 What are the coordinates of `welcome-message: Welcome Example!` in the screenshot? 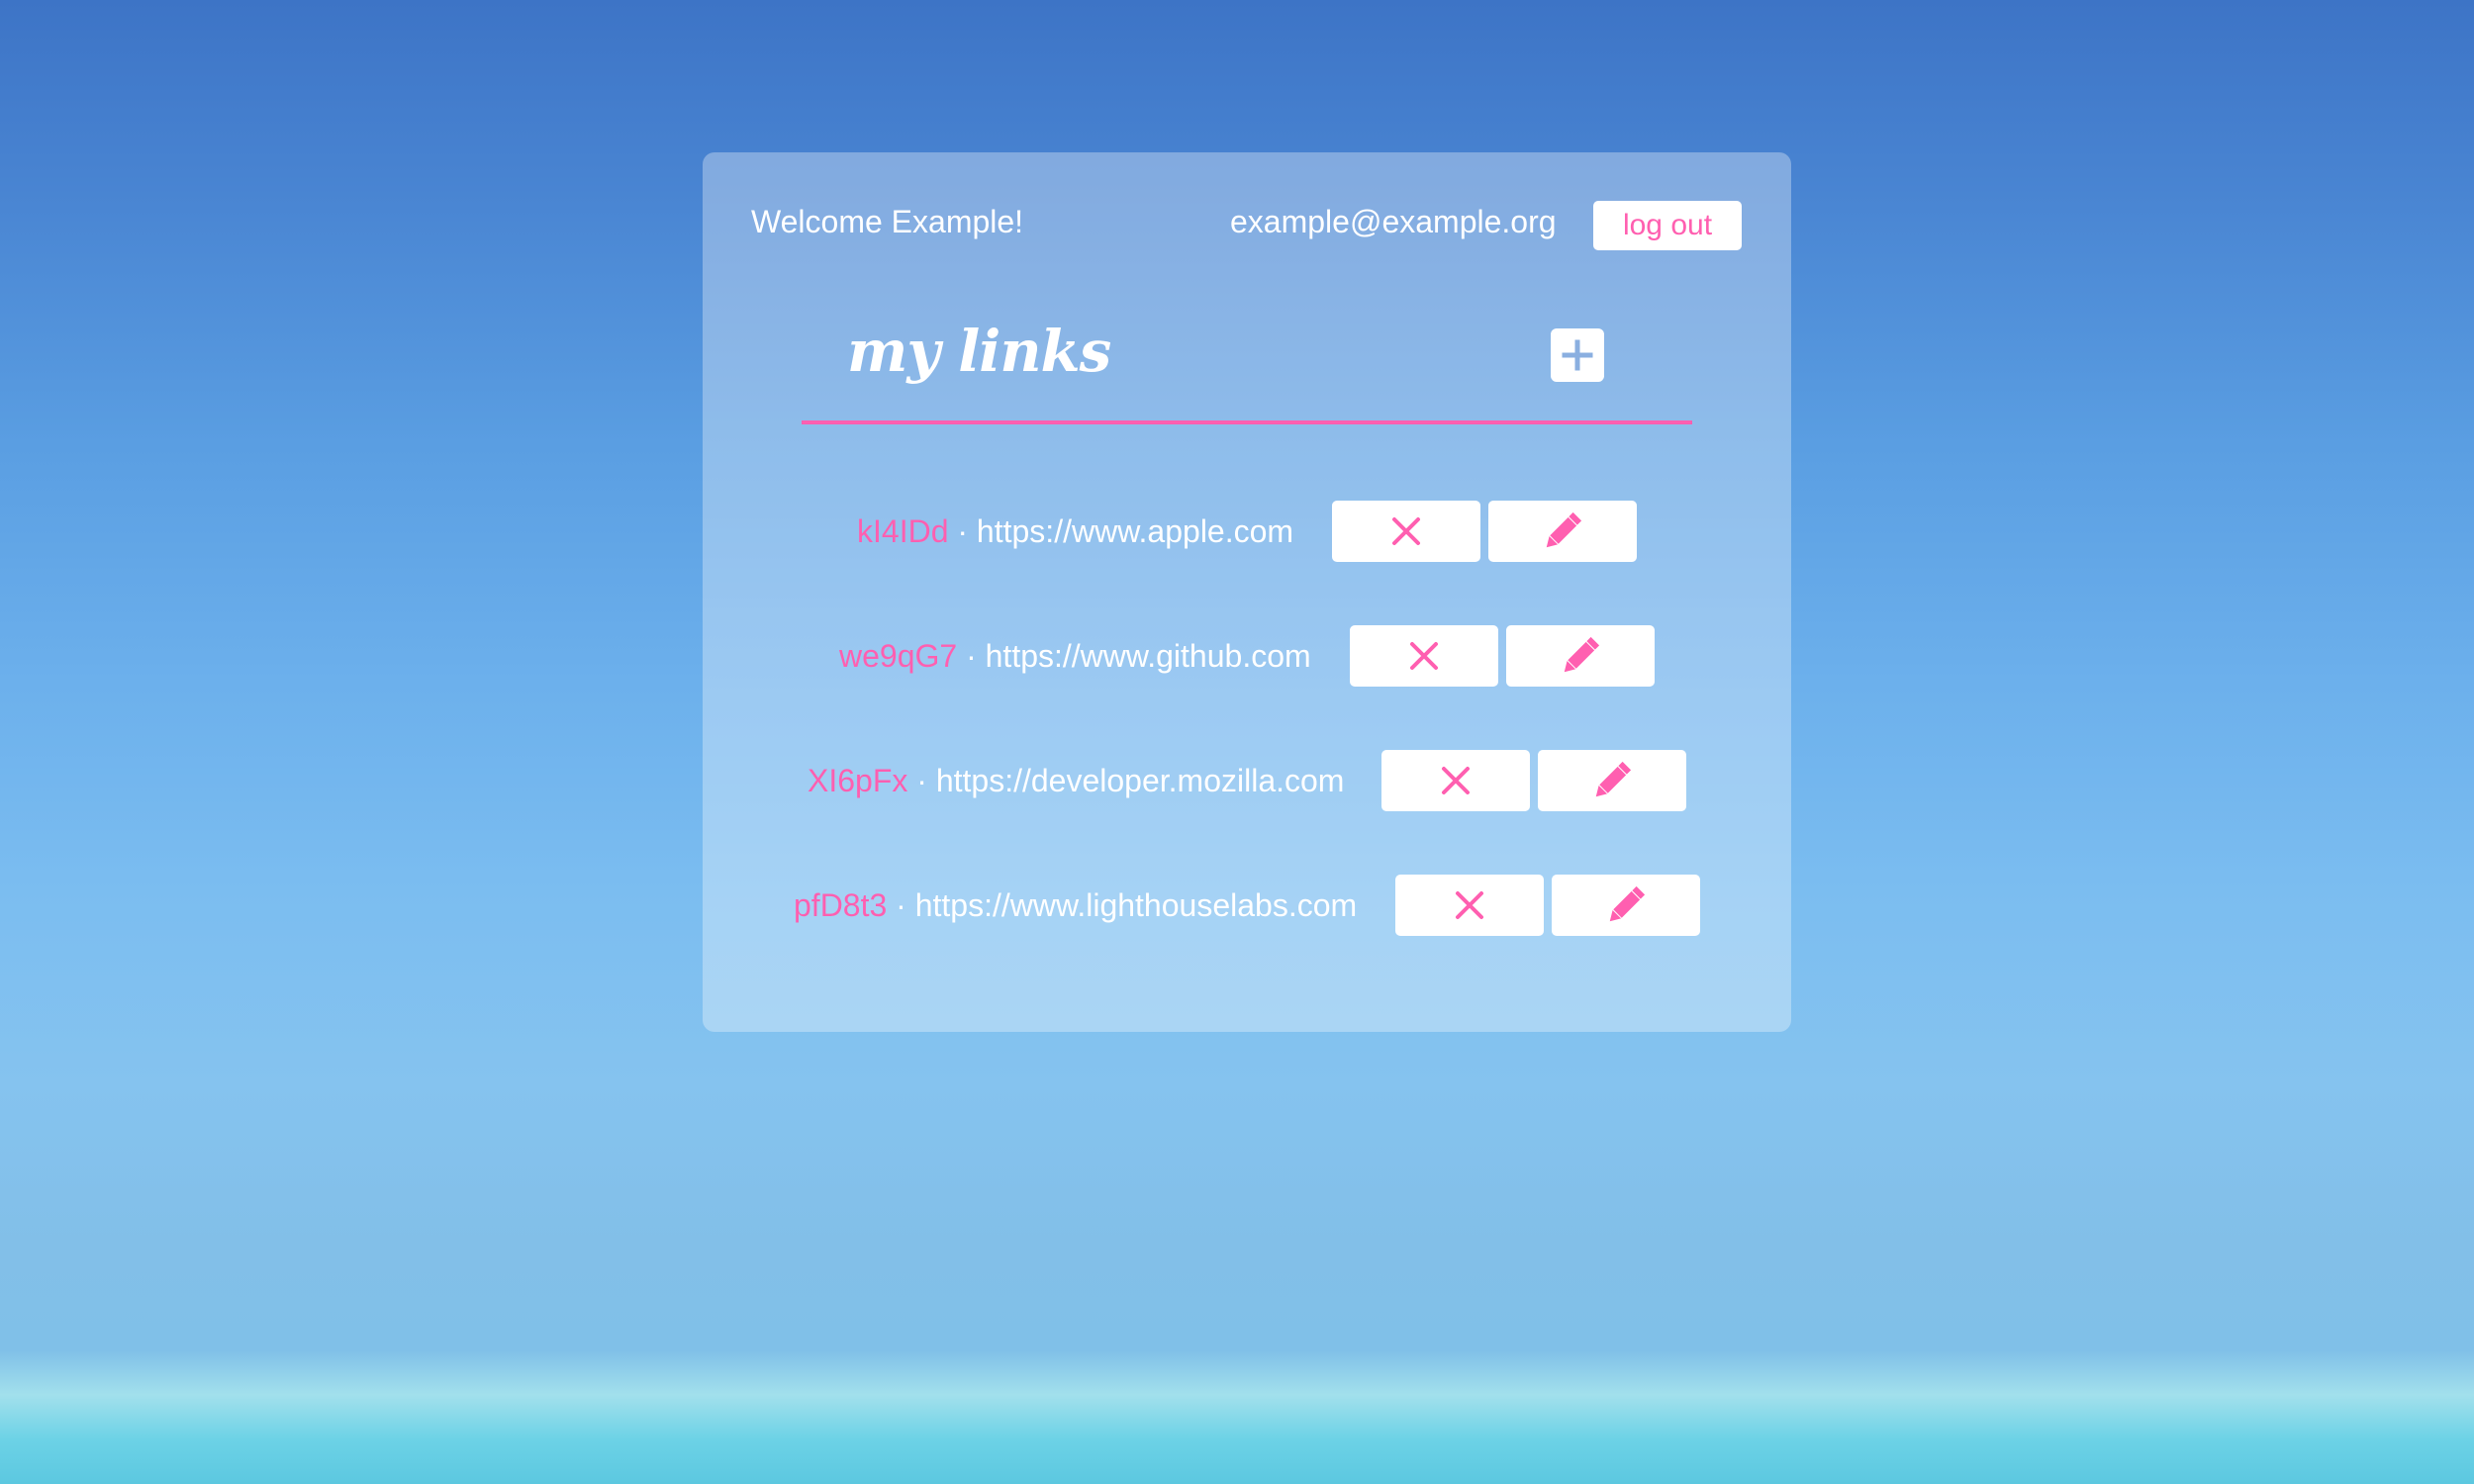 It's located at (888, 221).